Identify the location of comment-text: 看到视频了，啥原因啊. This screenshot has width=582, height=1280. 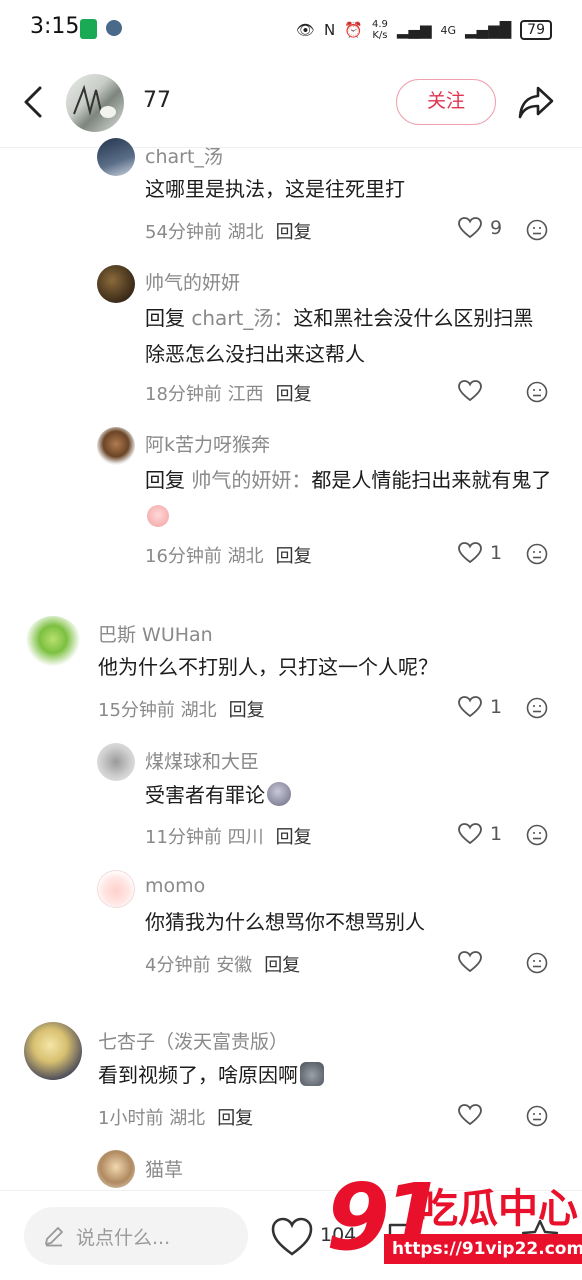
(308, 1075).